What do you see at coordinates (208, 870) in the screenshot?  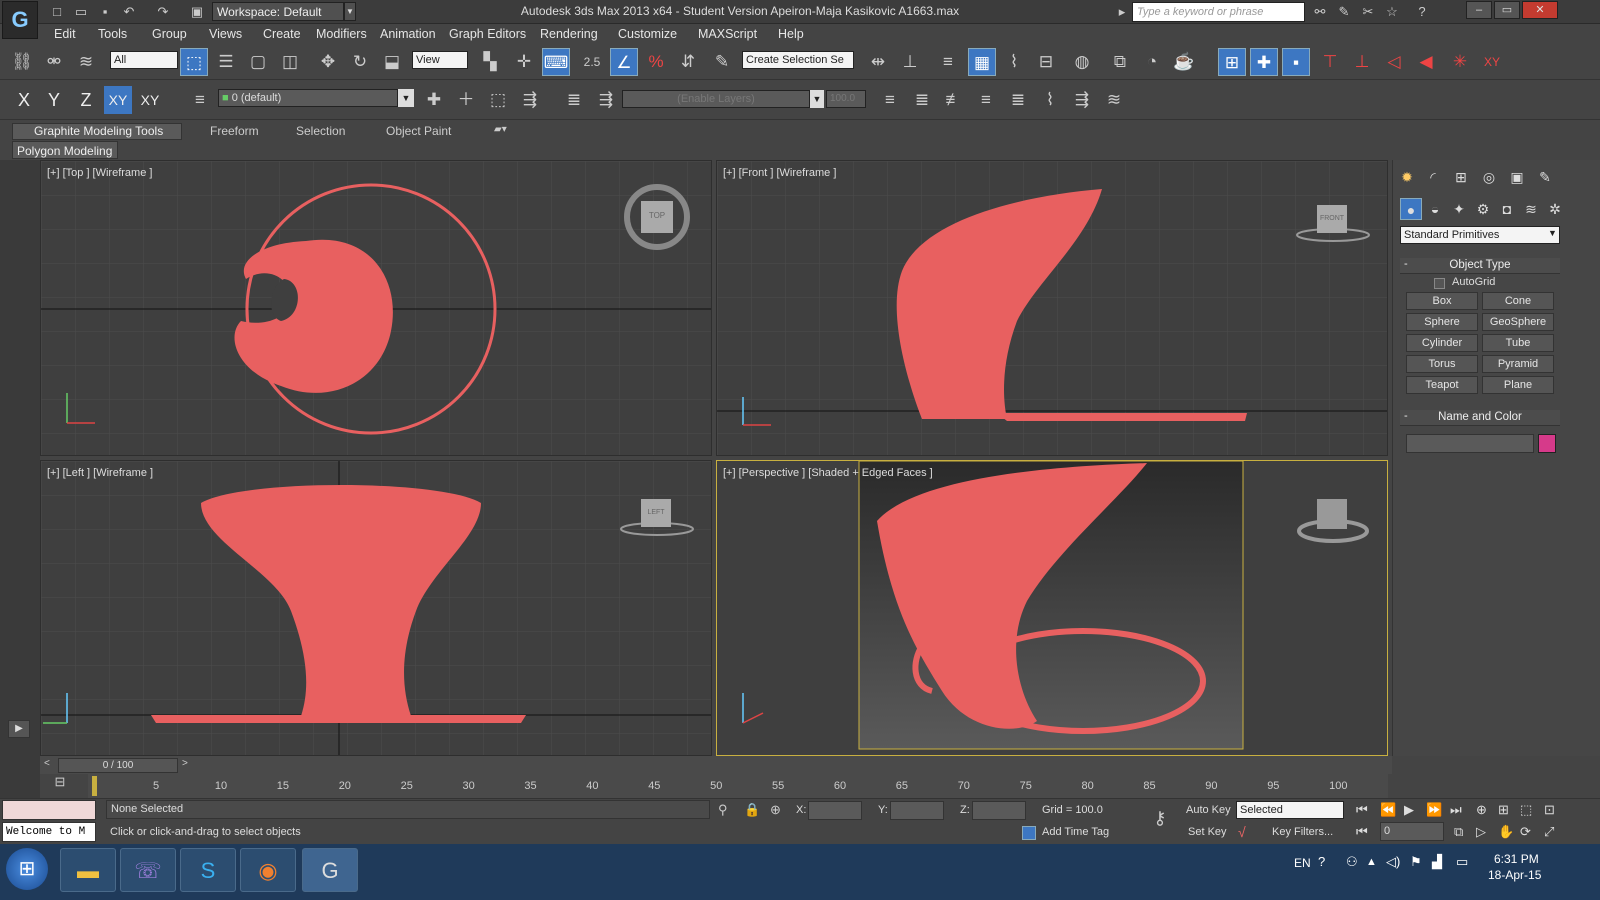 I see `skype-taskbar-icon: S` at bounding box center [208, 870].